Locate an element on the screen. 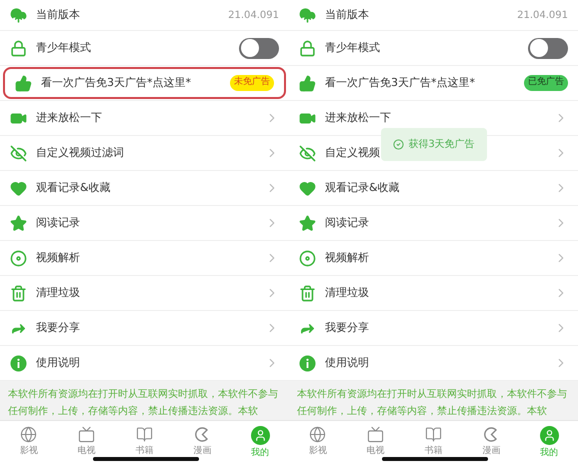  settings-row: 看一次广告免3天广告*点这里* 未免广告 is located at coordinates (144, 83).